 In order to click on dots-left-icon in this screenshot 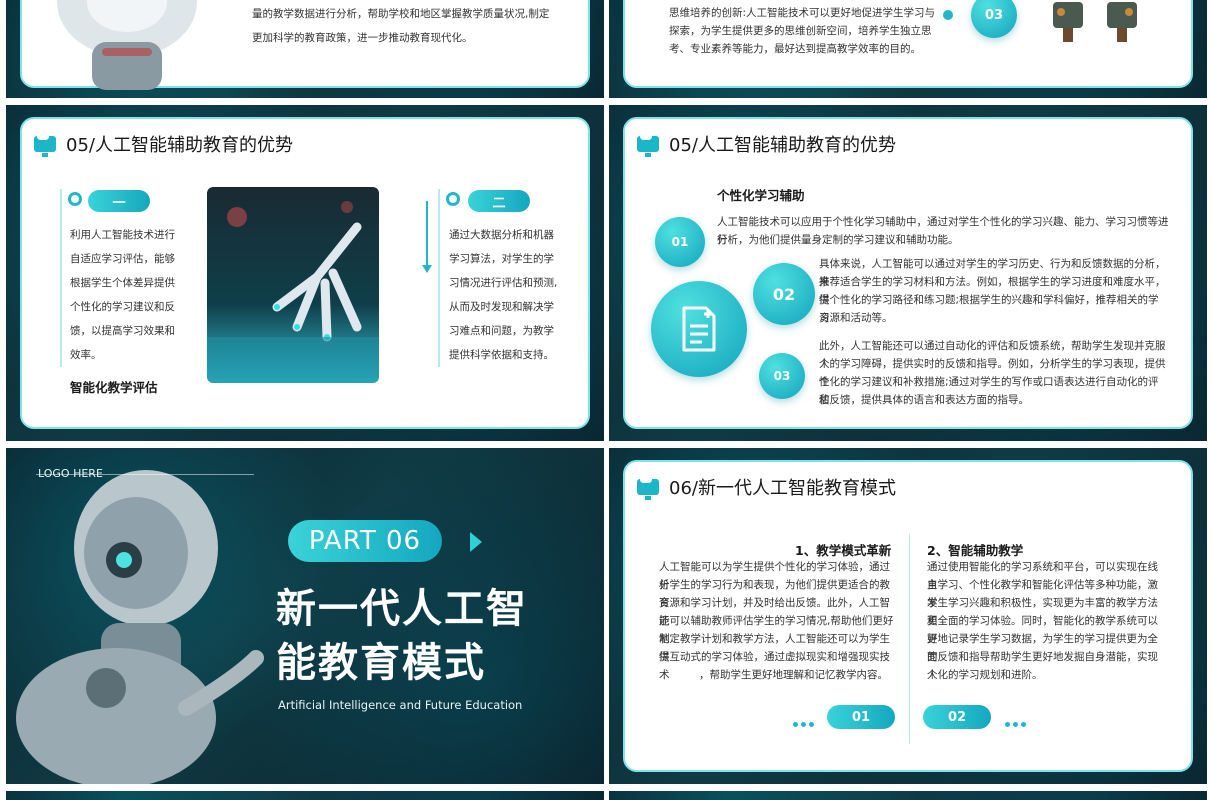, I will do `click(805, 721)`.